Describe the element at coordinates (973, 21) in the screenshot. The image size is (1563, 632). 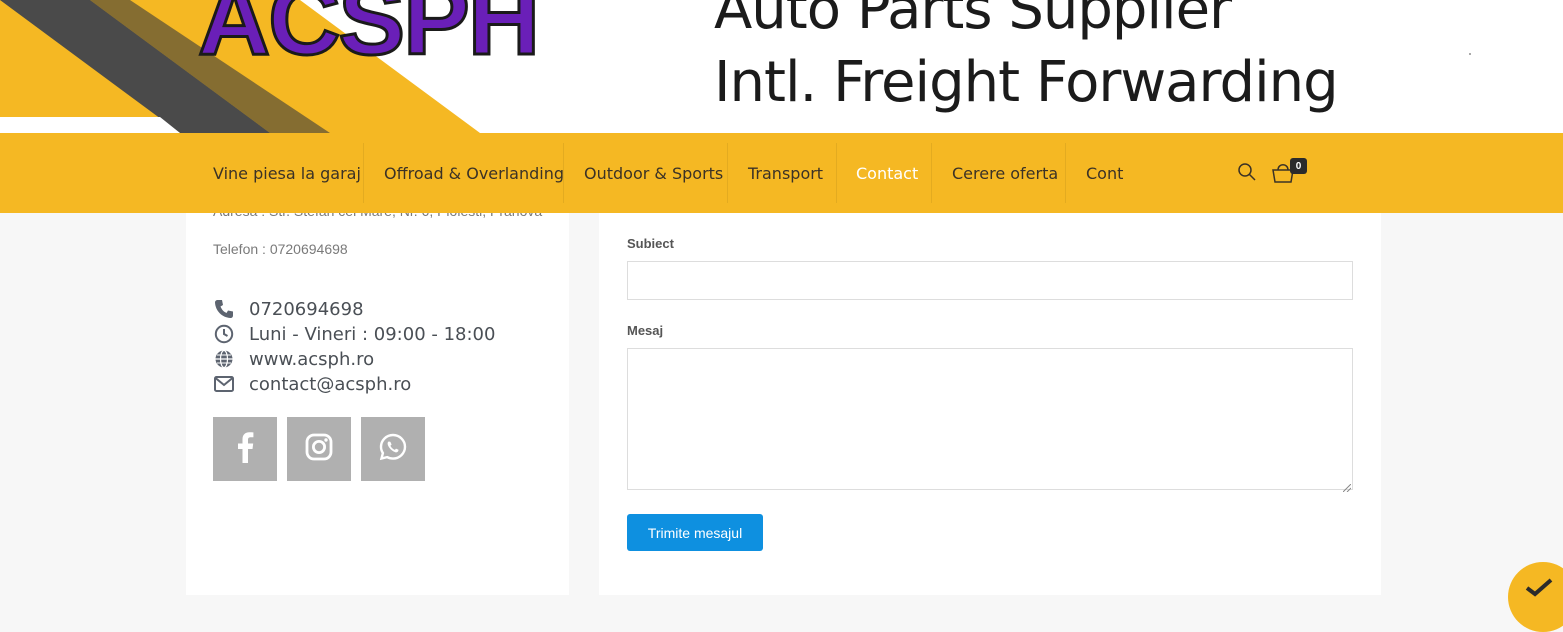
I see `tagline-line-1: Auto Parts Supplier` at that location.